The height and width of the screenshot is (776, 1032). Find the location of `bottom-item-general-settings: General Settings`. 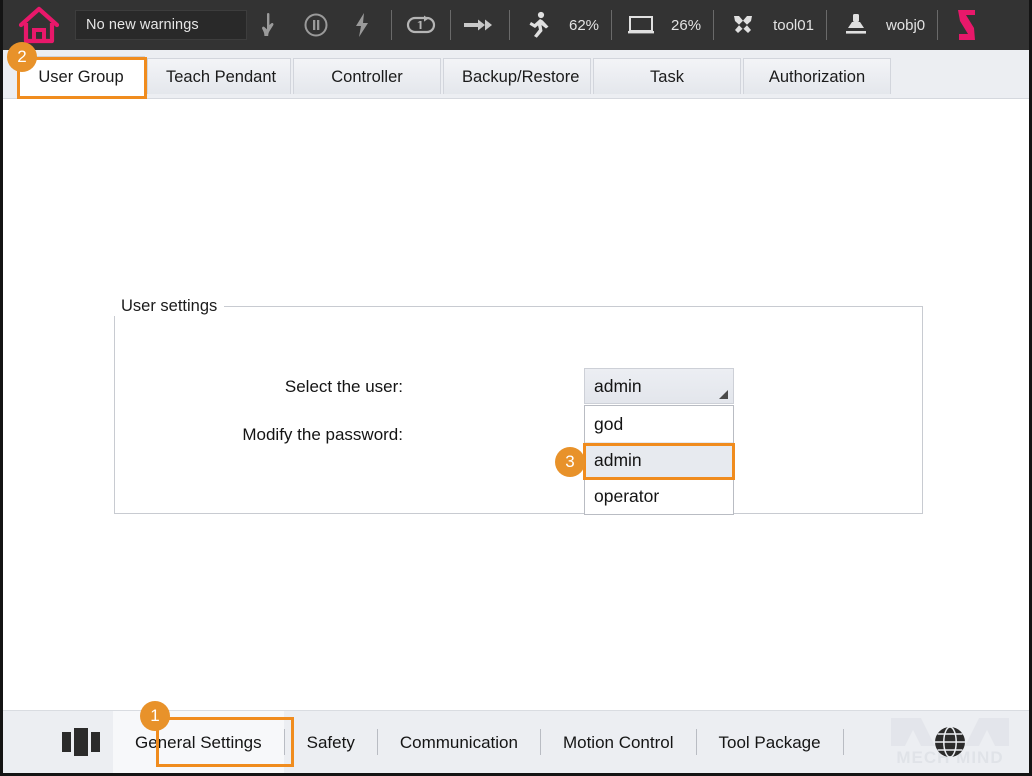

bottom-item-general-settings: General Settings is located at coordinates (198, 742).